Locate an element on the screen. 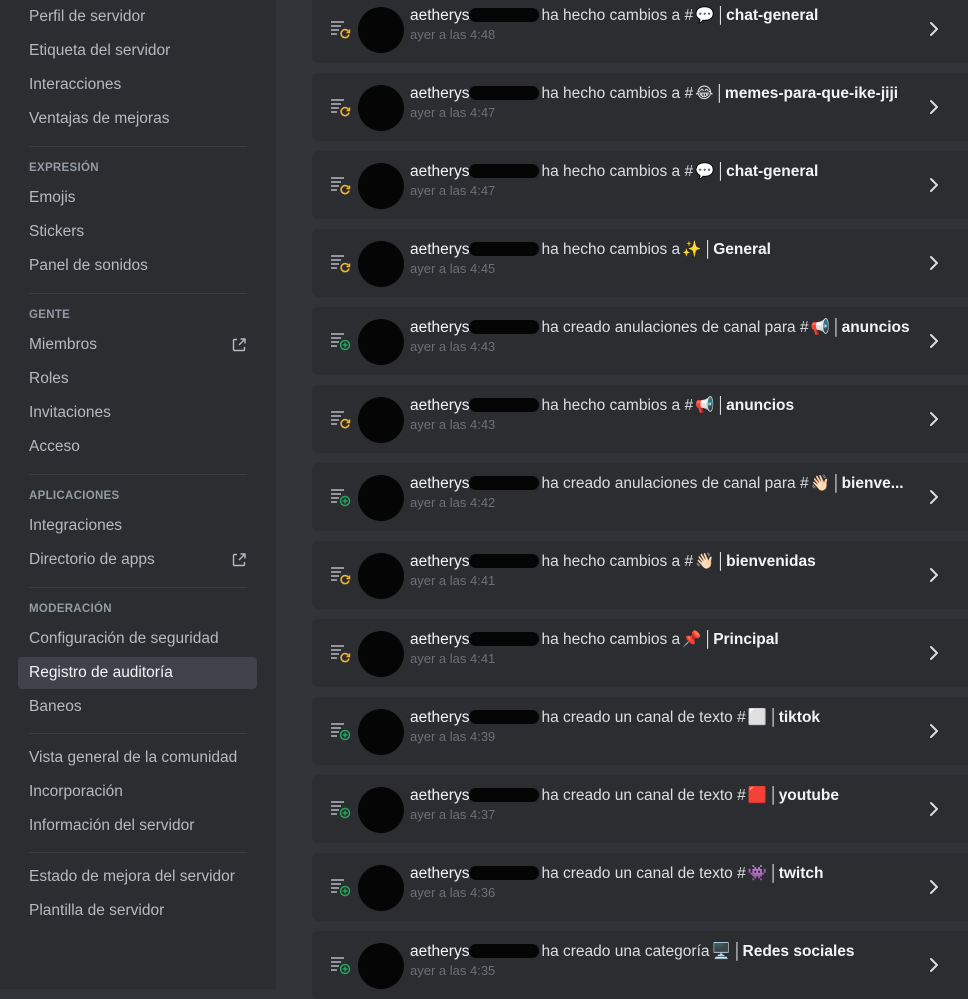 The image size is (968, 999). channel-emoji: 🖥️ is located at coordinates (721, 951).